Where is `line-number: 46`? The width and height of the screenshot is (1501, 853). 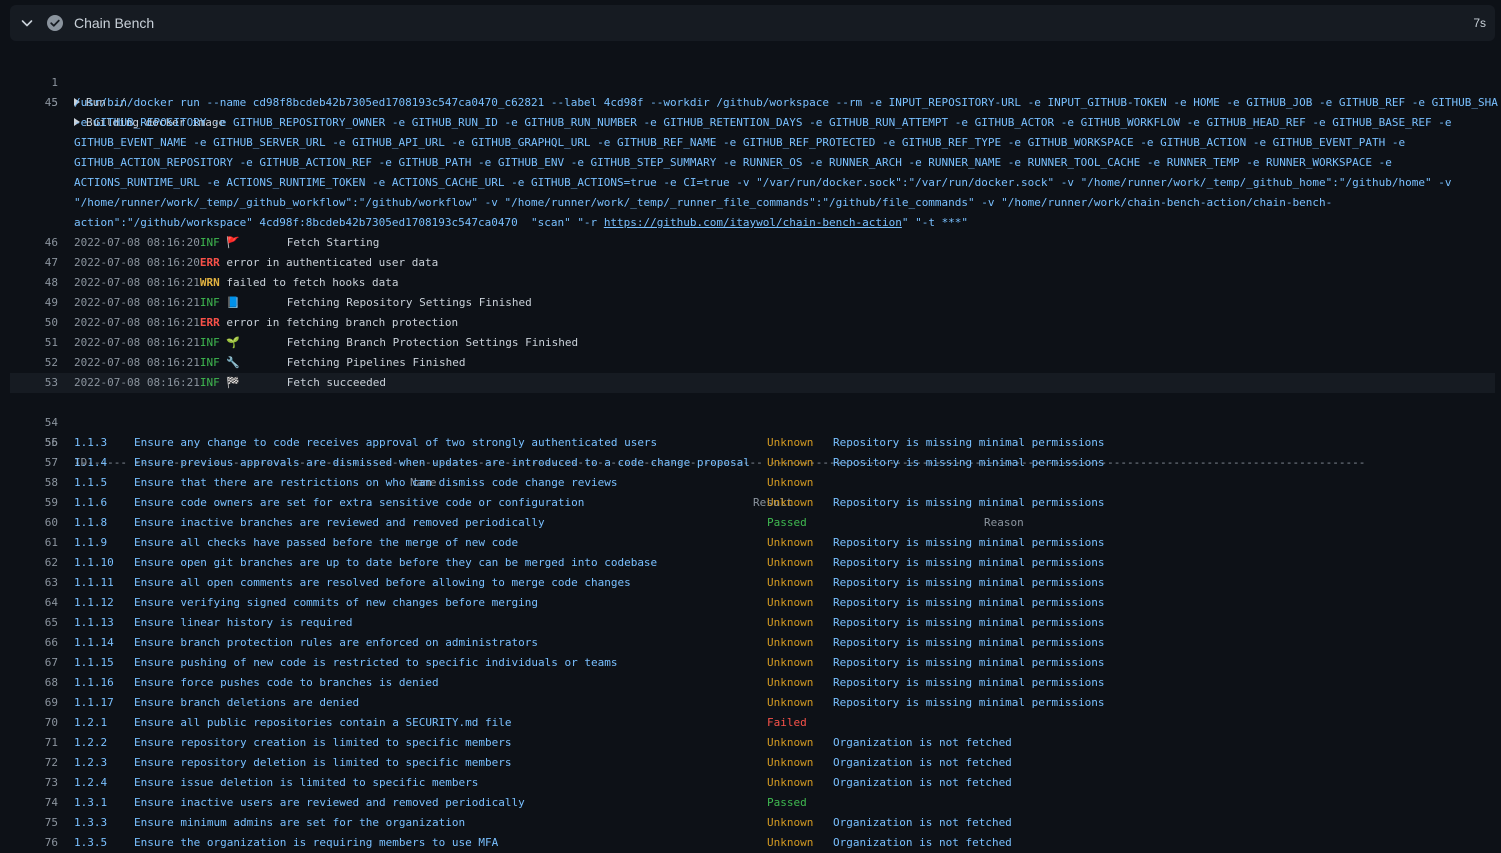
line-number: 46 is located at coordinates (34, 243).